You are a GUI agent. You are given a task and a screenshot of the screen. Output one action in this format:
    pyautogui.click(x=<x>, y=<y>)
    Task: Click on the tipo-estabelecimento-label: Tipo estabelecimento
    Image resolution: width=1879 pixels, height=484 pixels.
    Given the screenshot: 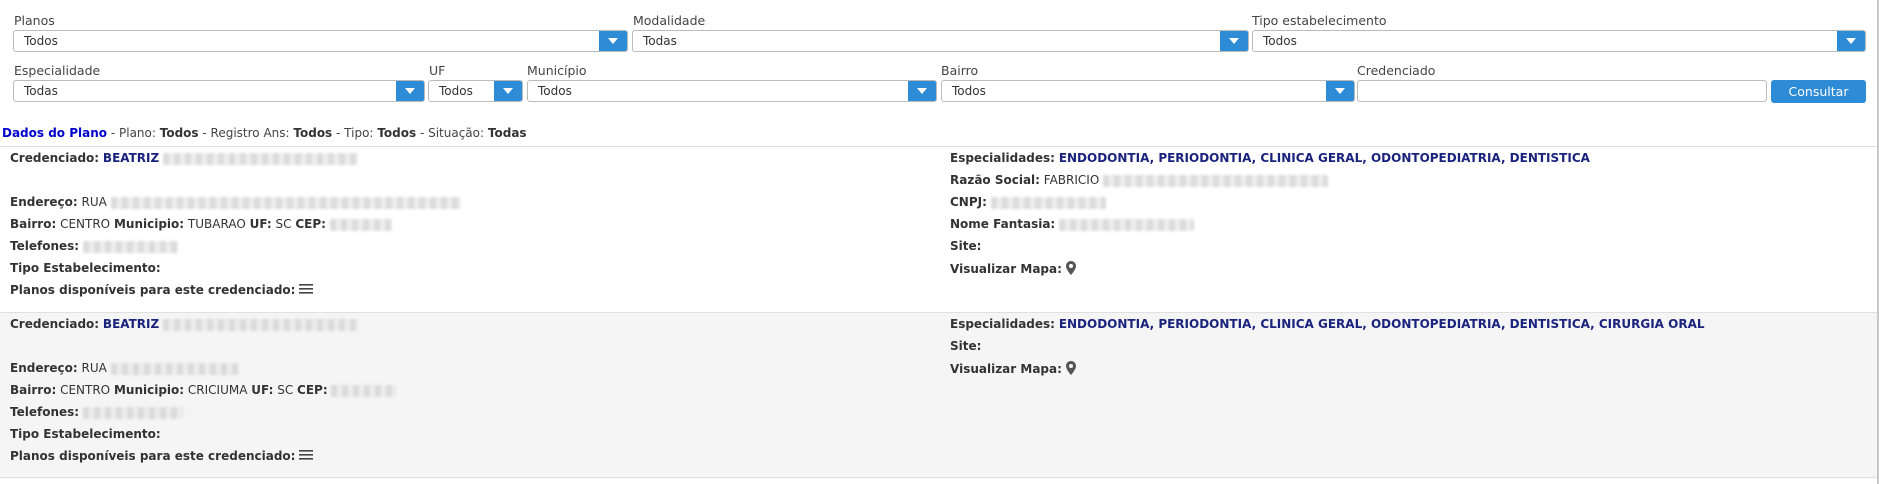 What is the action you would take?
    pyautogui.click(x=1319, y=20)
    